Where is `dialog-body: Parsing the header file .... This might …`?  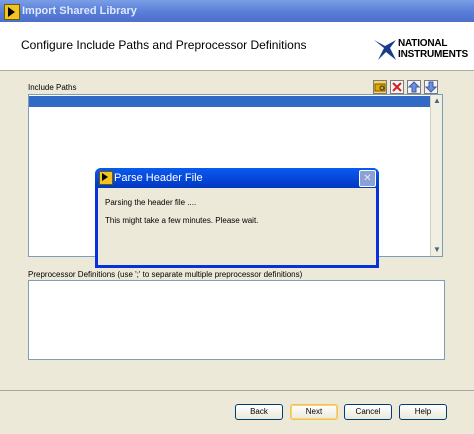
dialog-body: Parsing the header file .... This might … is located at coordinates (237, 226).